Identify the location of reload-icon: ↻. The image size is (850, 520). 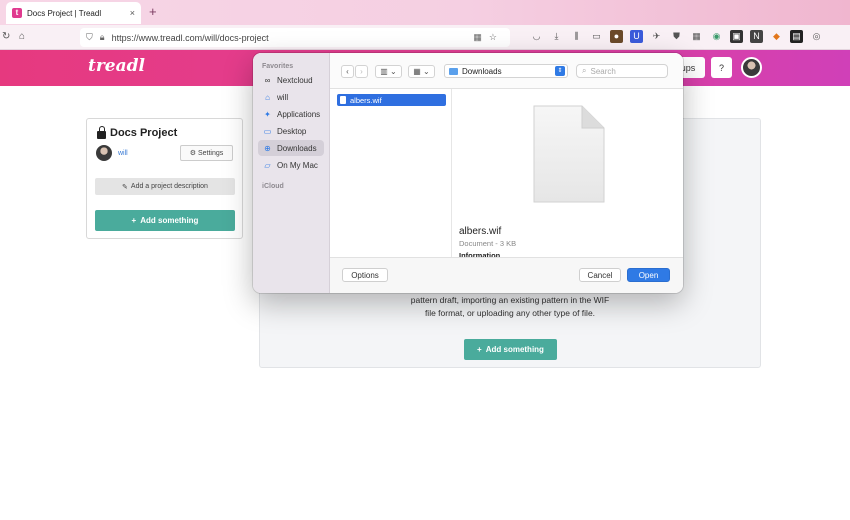
(6, 36).